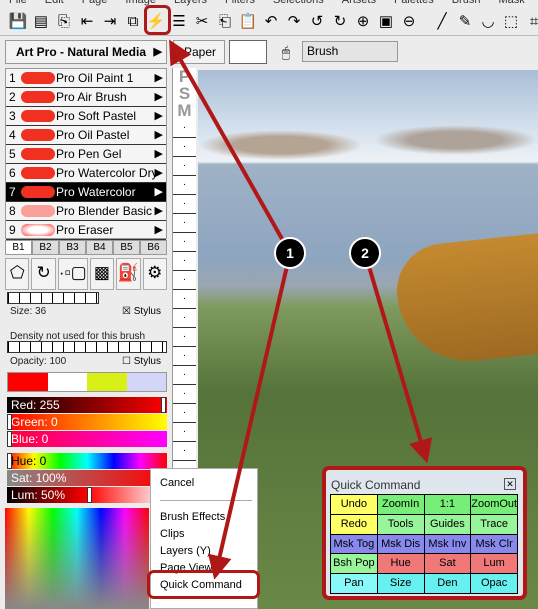 The width and height of the screenshot is (538, 609). I want to click on qc-sat-button: Sat, so click(447, 564).